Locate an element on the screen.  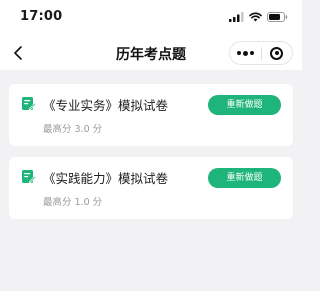
exam-score: 最高分 1.0 分 is located at coordinates (73, 202).